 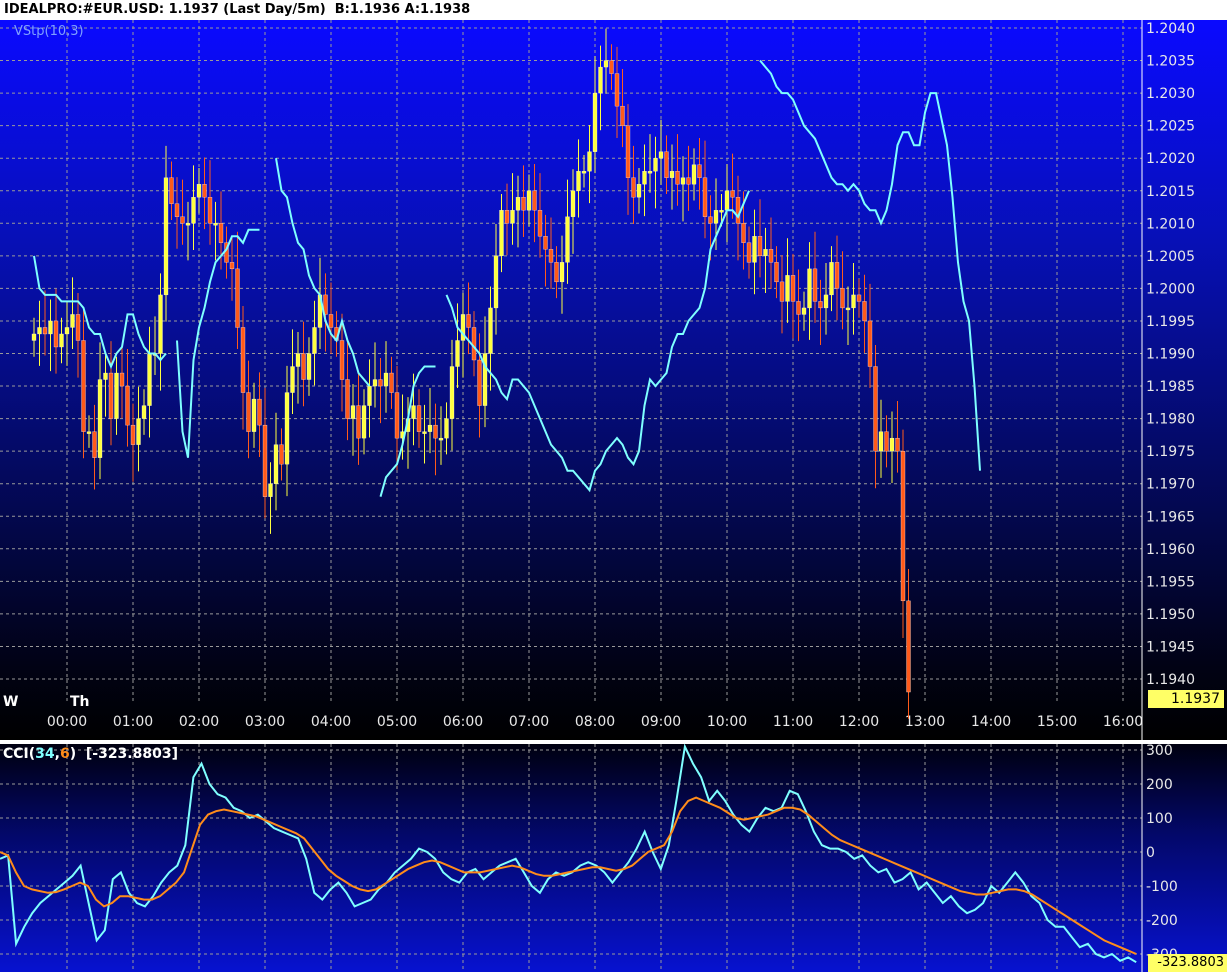 I want to click on cci-y-tick-label: 100, so click(x=1159, y=819).